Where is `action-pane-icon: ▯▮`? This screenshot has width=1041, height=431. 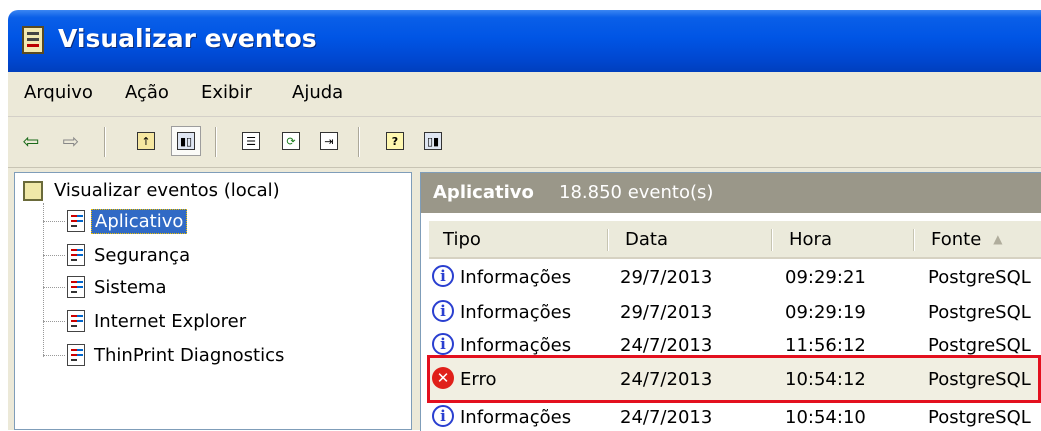
action-pane-icon: ▯▮ is located at coordinates (433, 141).